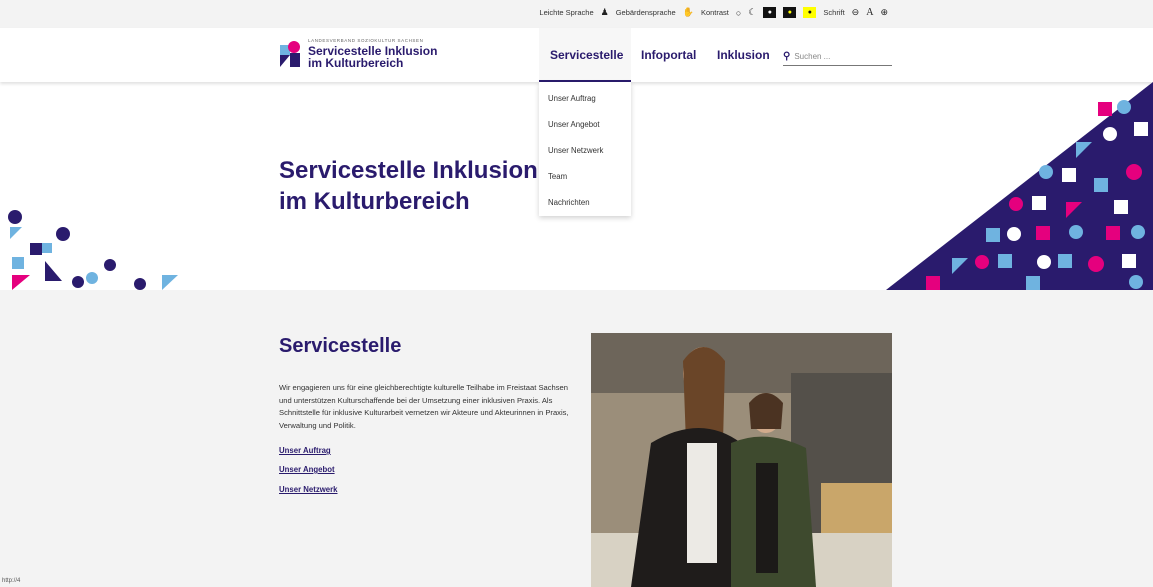 This screenshot has height=587, width=1153. What do you see at coordinates (752, 12) in the screenshot?
I see `contrast-dark-mode-icon: ☾` at bounding box center [752, 12].